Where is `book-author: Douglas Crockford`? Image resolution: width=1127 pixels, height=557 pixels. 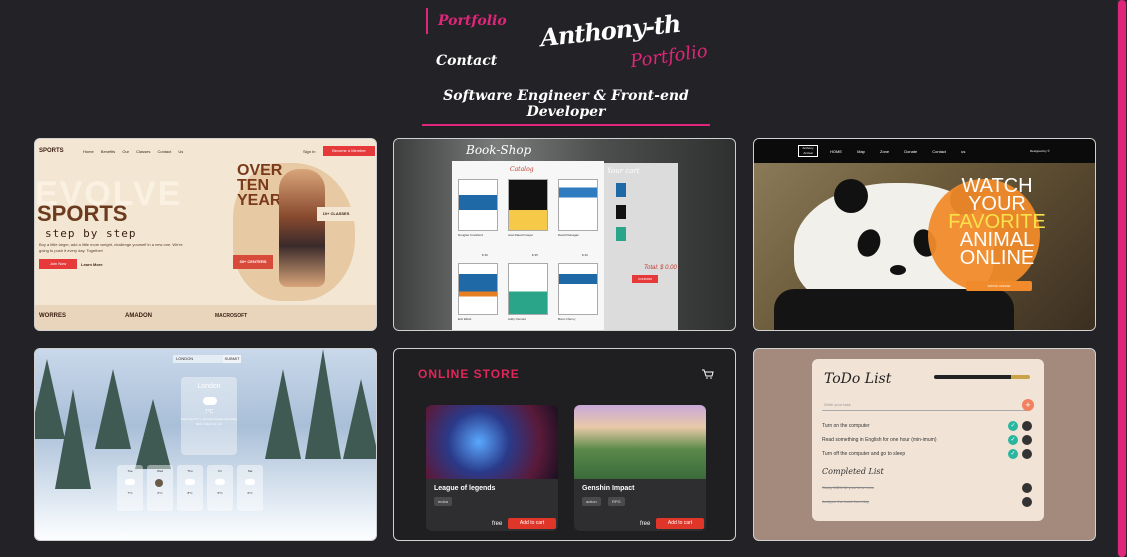 book-author: Douglas Crockford is located at coordinates (470, 235).